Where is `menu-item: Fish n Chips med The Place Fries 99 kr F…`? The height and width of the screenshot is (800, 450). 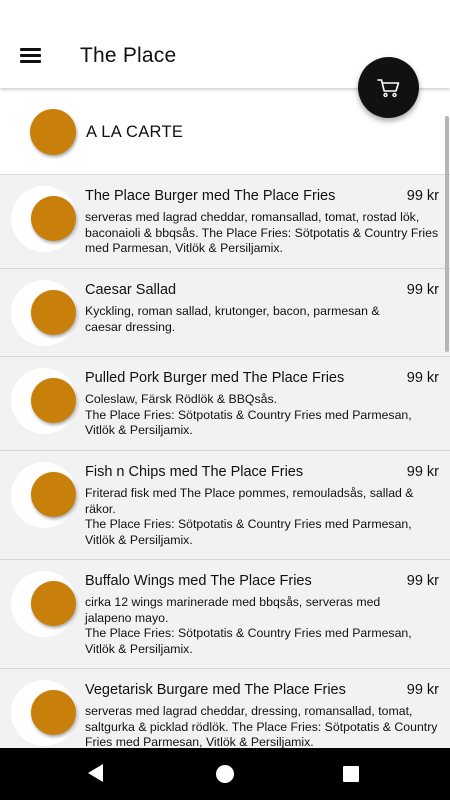
menu-item: Fish n Chips med The Place Fries 99 kr F… is located at coordinates (225, 505).